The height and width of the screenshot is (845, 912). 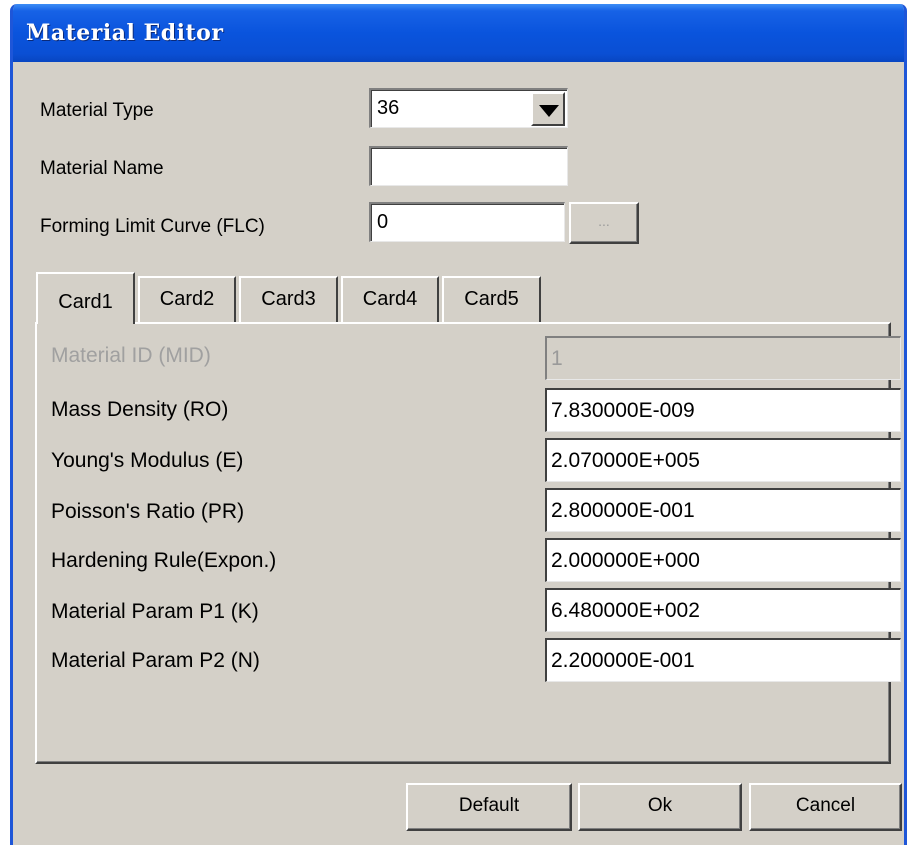 What do you see at coordinates (148, 511) in the screenshot?
I see `poissons-ratio-label: Poisson's Ratio (PR)` at bounding box center [148, 511].